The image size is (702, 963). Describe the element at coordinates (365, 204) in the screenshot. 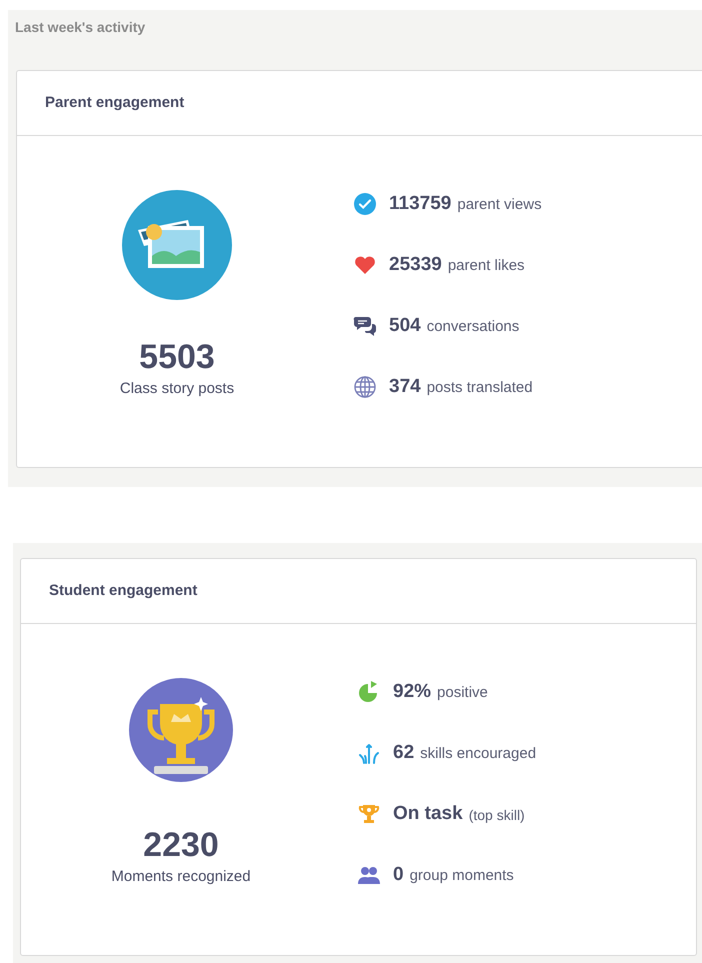

I see `check-icon` at that location.